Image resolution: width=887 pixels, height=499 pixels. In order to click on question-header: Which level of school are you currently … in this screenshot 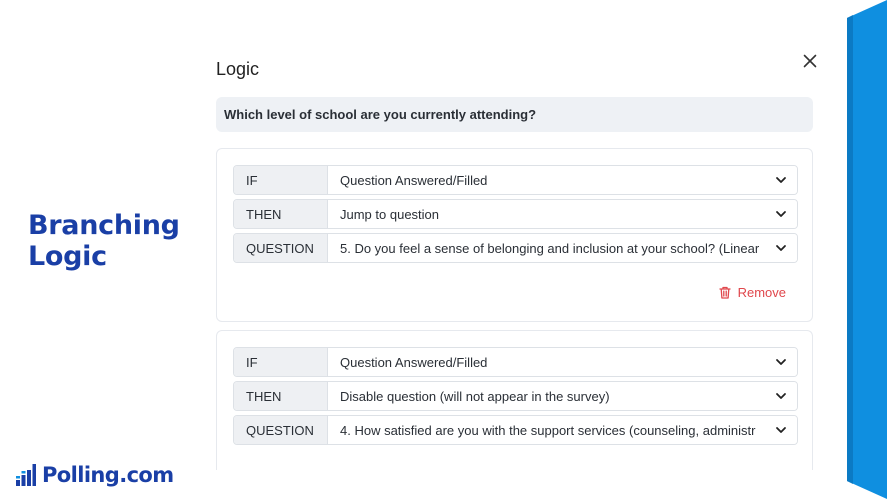, I will do `click(514, 114)`.